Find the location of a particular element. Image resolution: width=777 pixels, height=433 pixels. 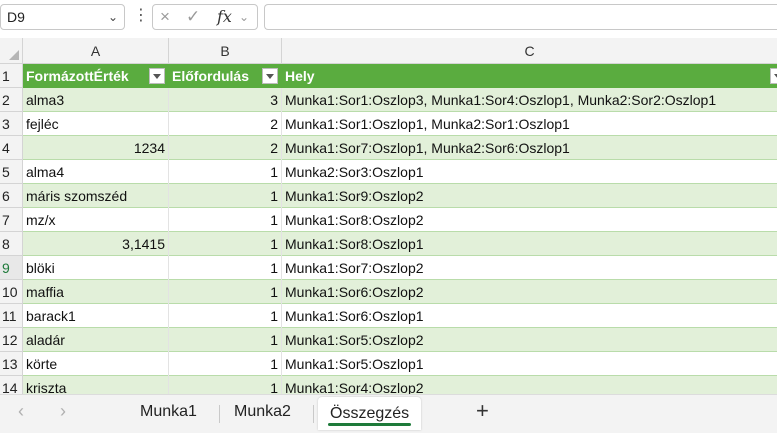

sheet-tab-bar: ‹ › Munka1 Munka2 Összegzés + is located at coordinates (388, 413).